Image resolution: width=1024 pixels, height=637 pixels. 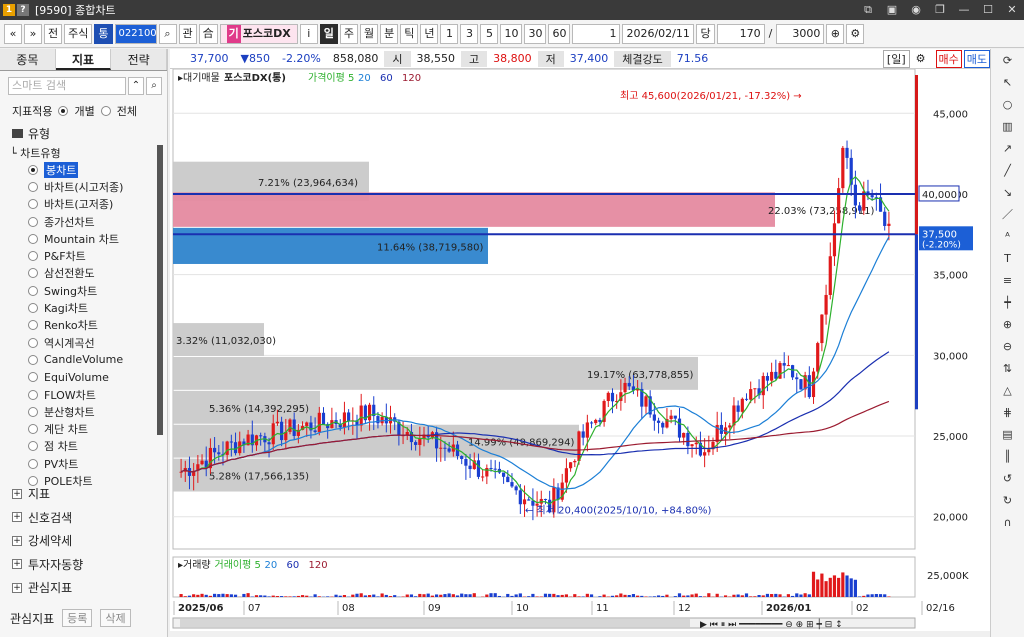 I want to click on chart-type-item: EquiVolume, so click(x=81, y=377).